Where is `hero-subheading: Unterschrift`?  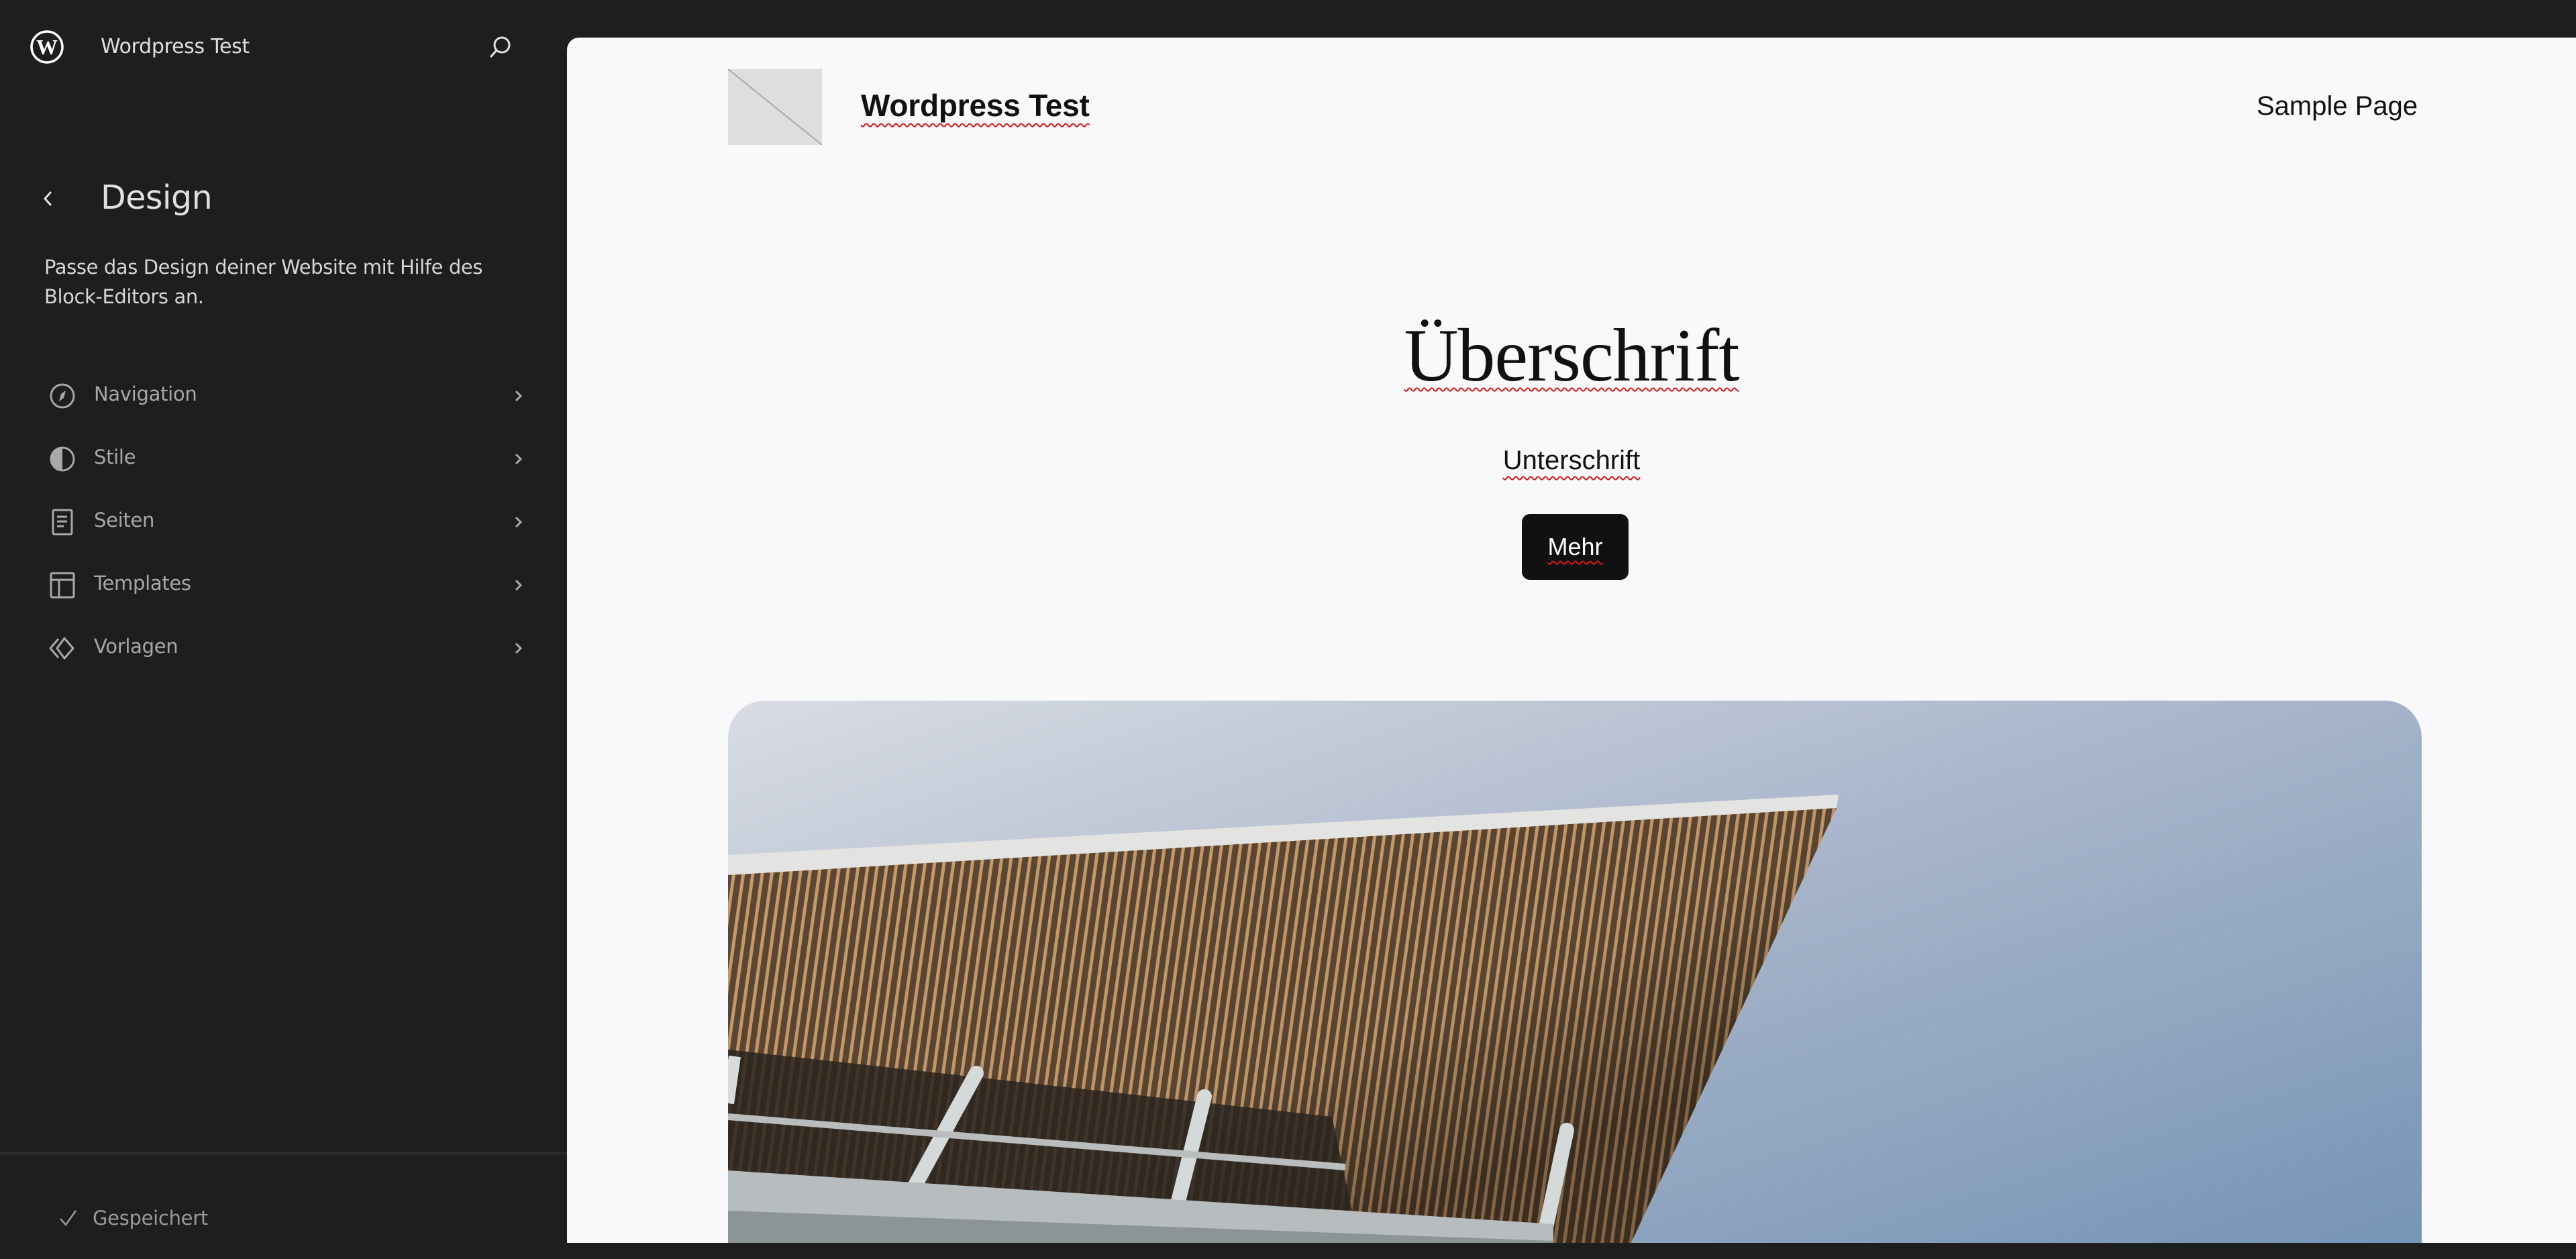 hero-subheading: Unterschrift is located at coordinates (1571, 461).